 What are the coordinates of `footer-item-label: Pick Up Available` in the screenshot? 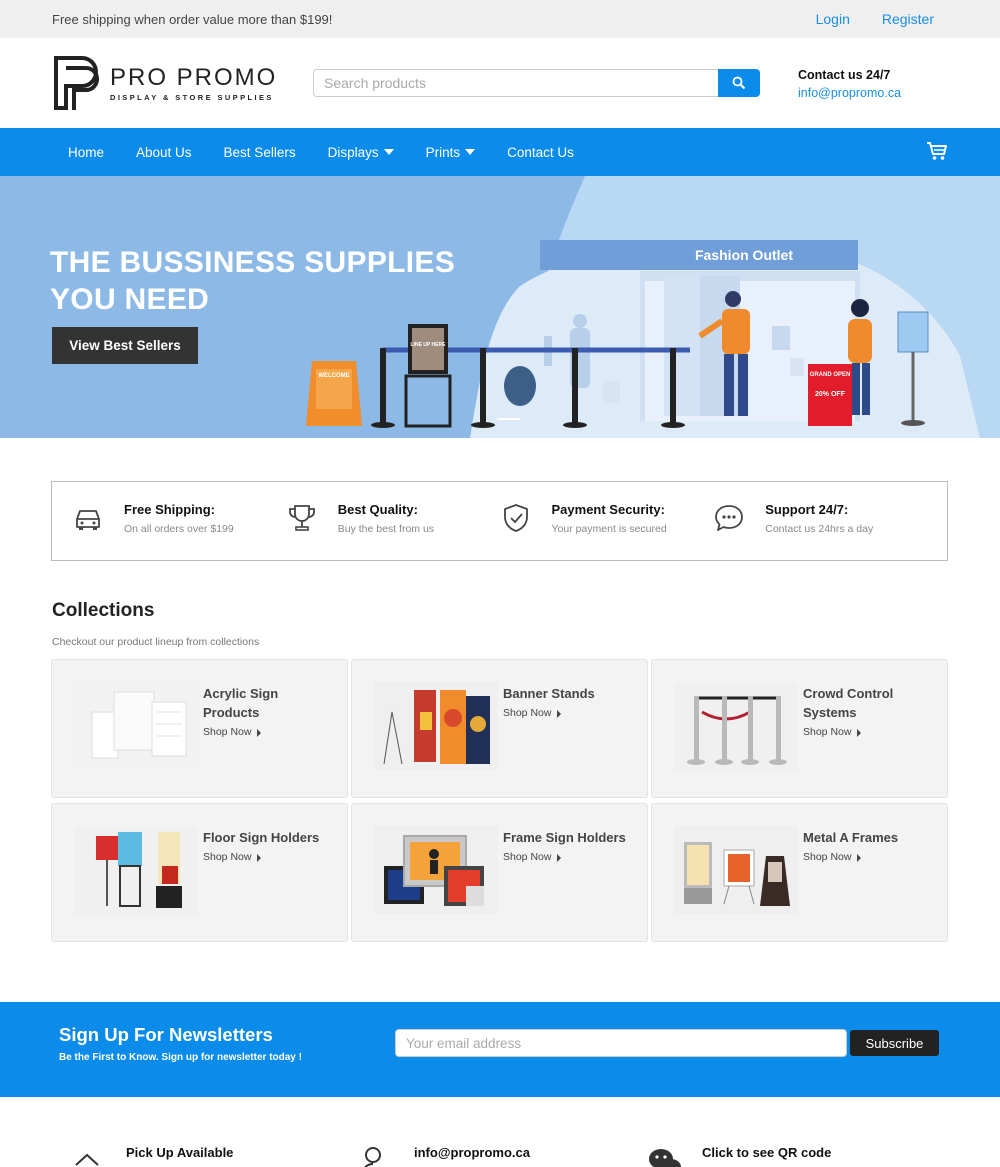 It's located at (180, 1152).